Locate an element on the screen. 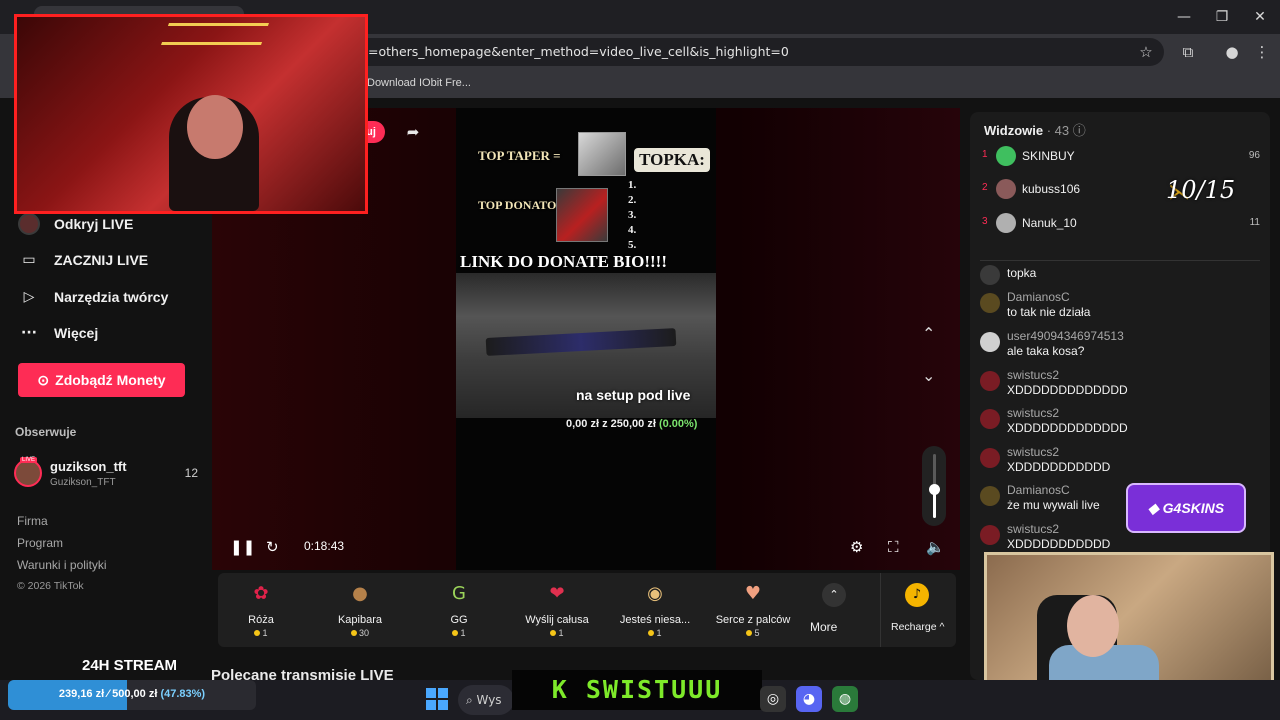 Image resolution: width=1280 pixels, height=720 pixels. chat-username: user49094346974513 is located at coordinates (1065, 336).